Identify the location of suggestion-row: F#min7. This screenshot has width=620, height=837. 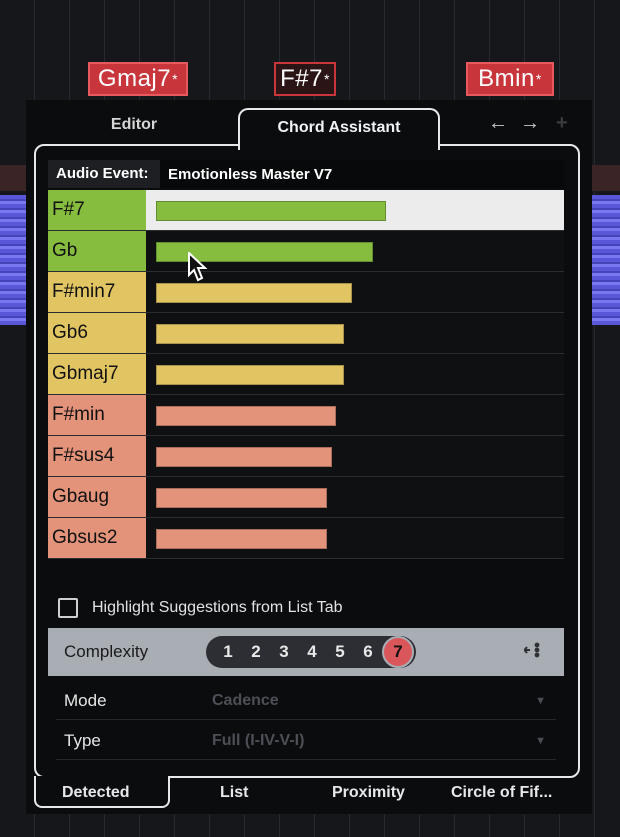
(306, 292).